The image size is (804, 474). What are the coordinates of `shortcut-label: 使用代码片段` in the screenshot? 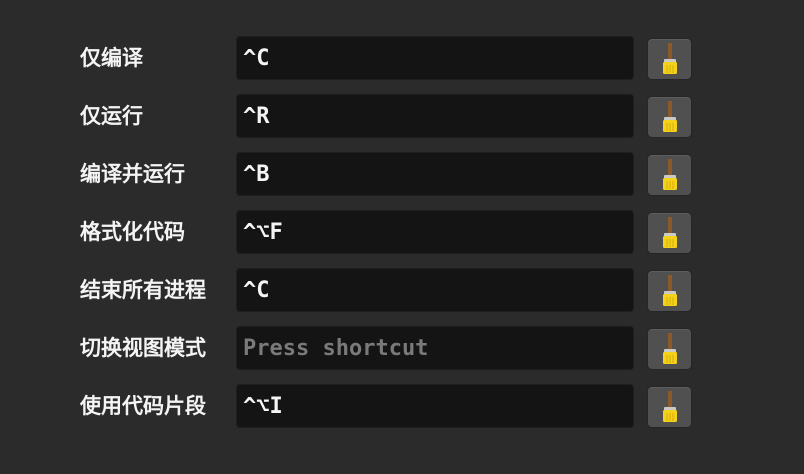 It's located at (143, 406).